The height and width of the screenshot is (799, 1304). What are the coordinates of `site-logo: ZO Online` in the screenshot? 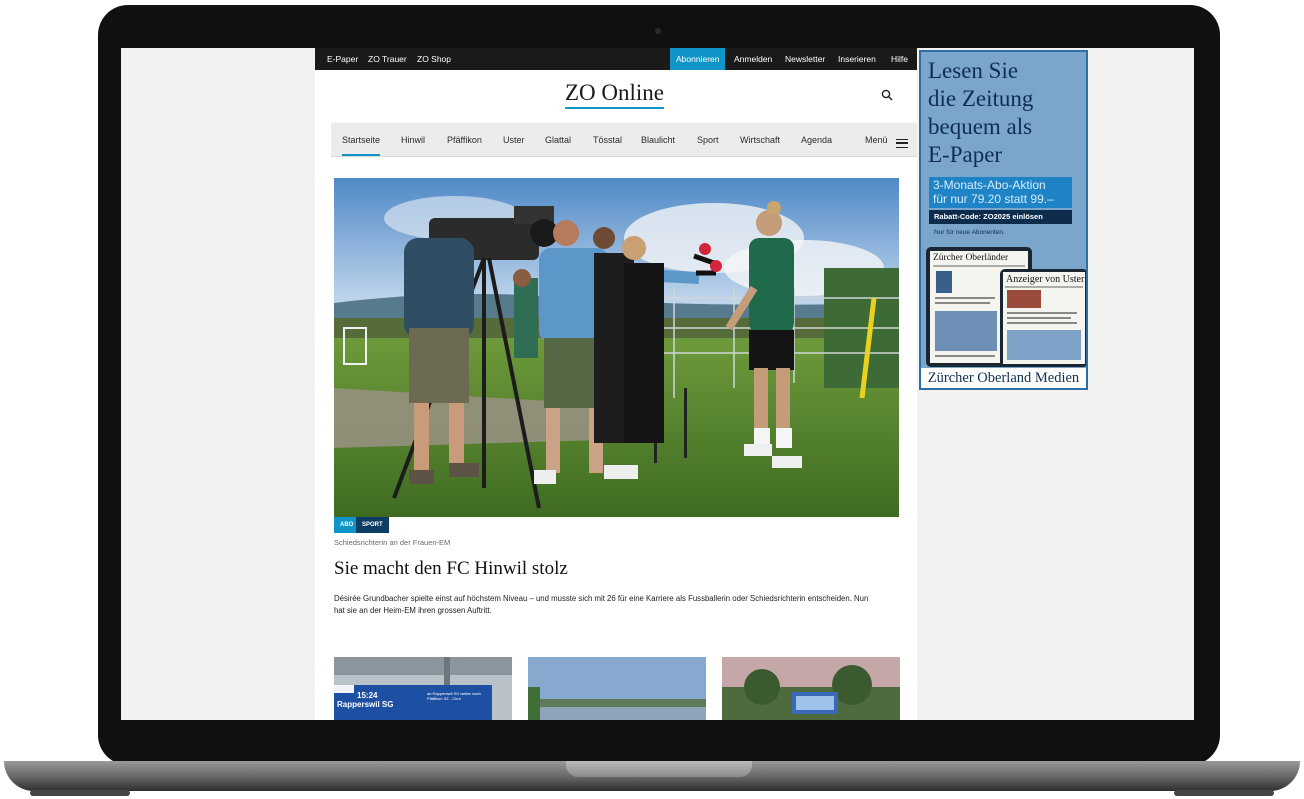 It's located at (615, 94).